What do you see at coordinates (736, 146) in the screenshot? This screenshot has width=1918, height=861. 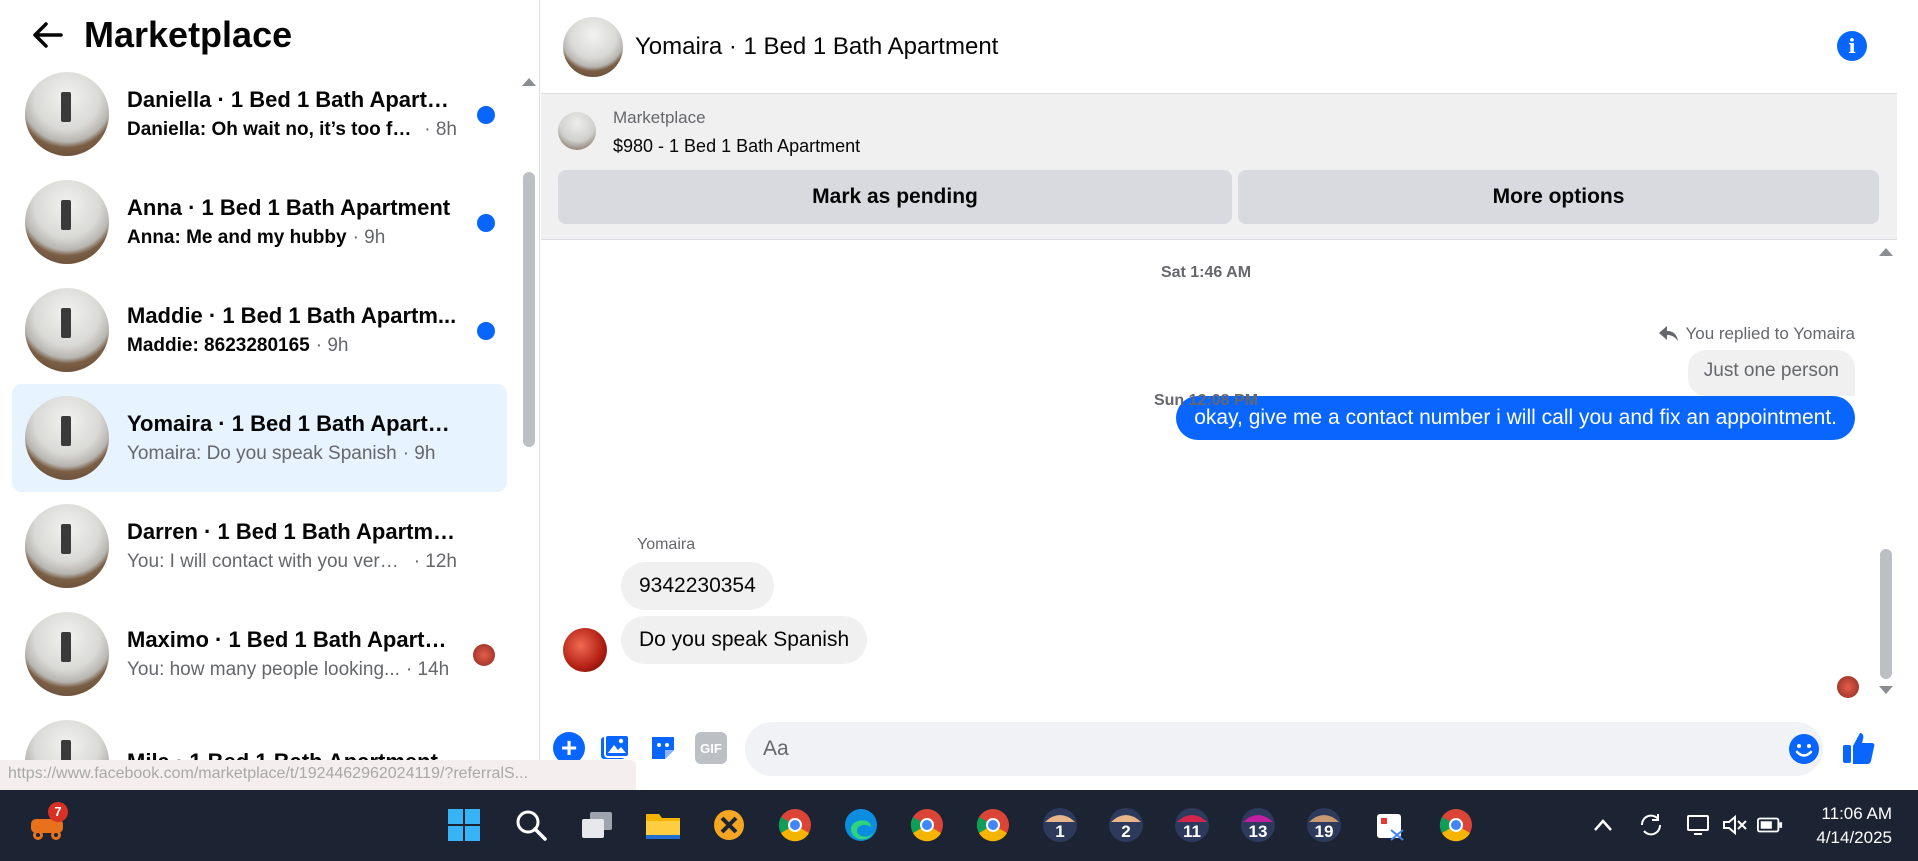 I see `listing-price-title: $980 - 1 Bed 1 Bath Apartment` at bounding box center [736, 146].